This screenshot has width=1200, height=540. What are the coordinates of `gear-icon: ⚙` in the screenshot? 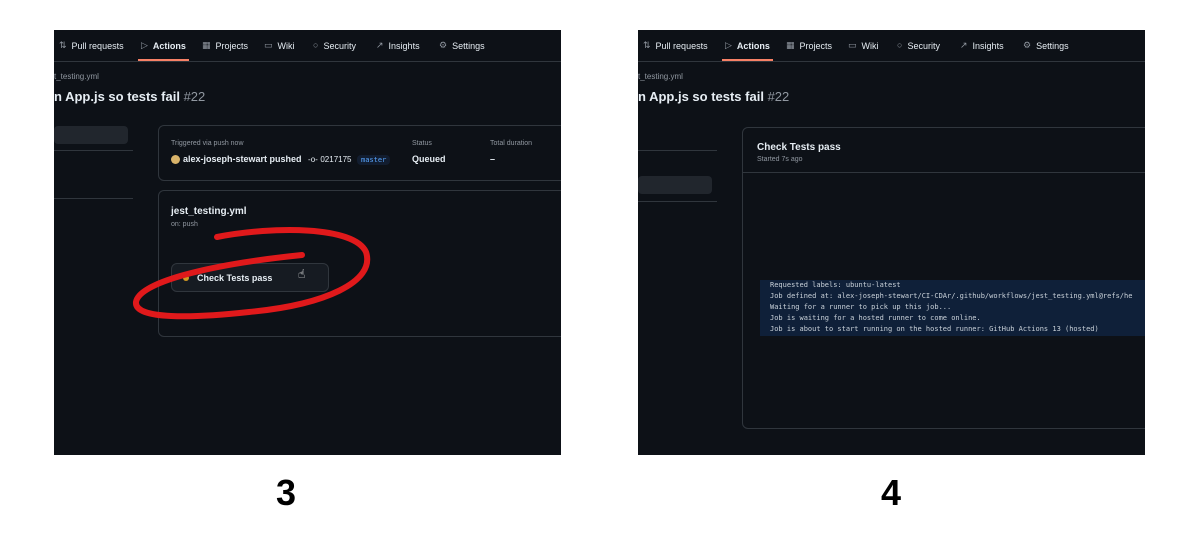 It's located at (1027, 45).